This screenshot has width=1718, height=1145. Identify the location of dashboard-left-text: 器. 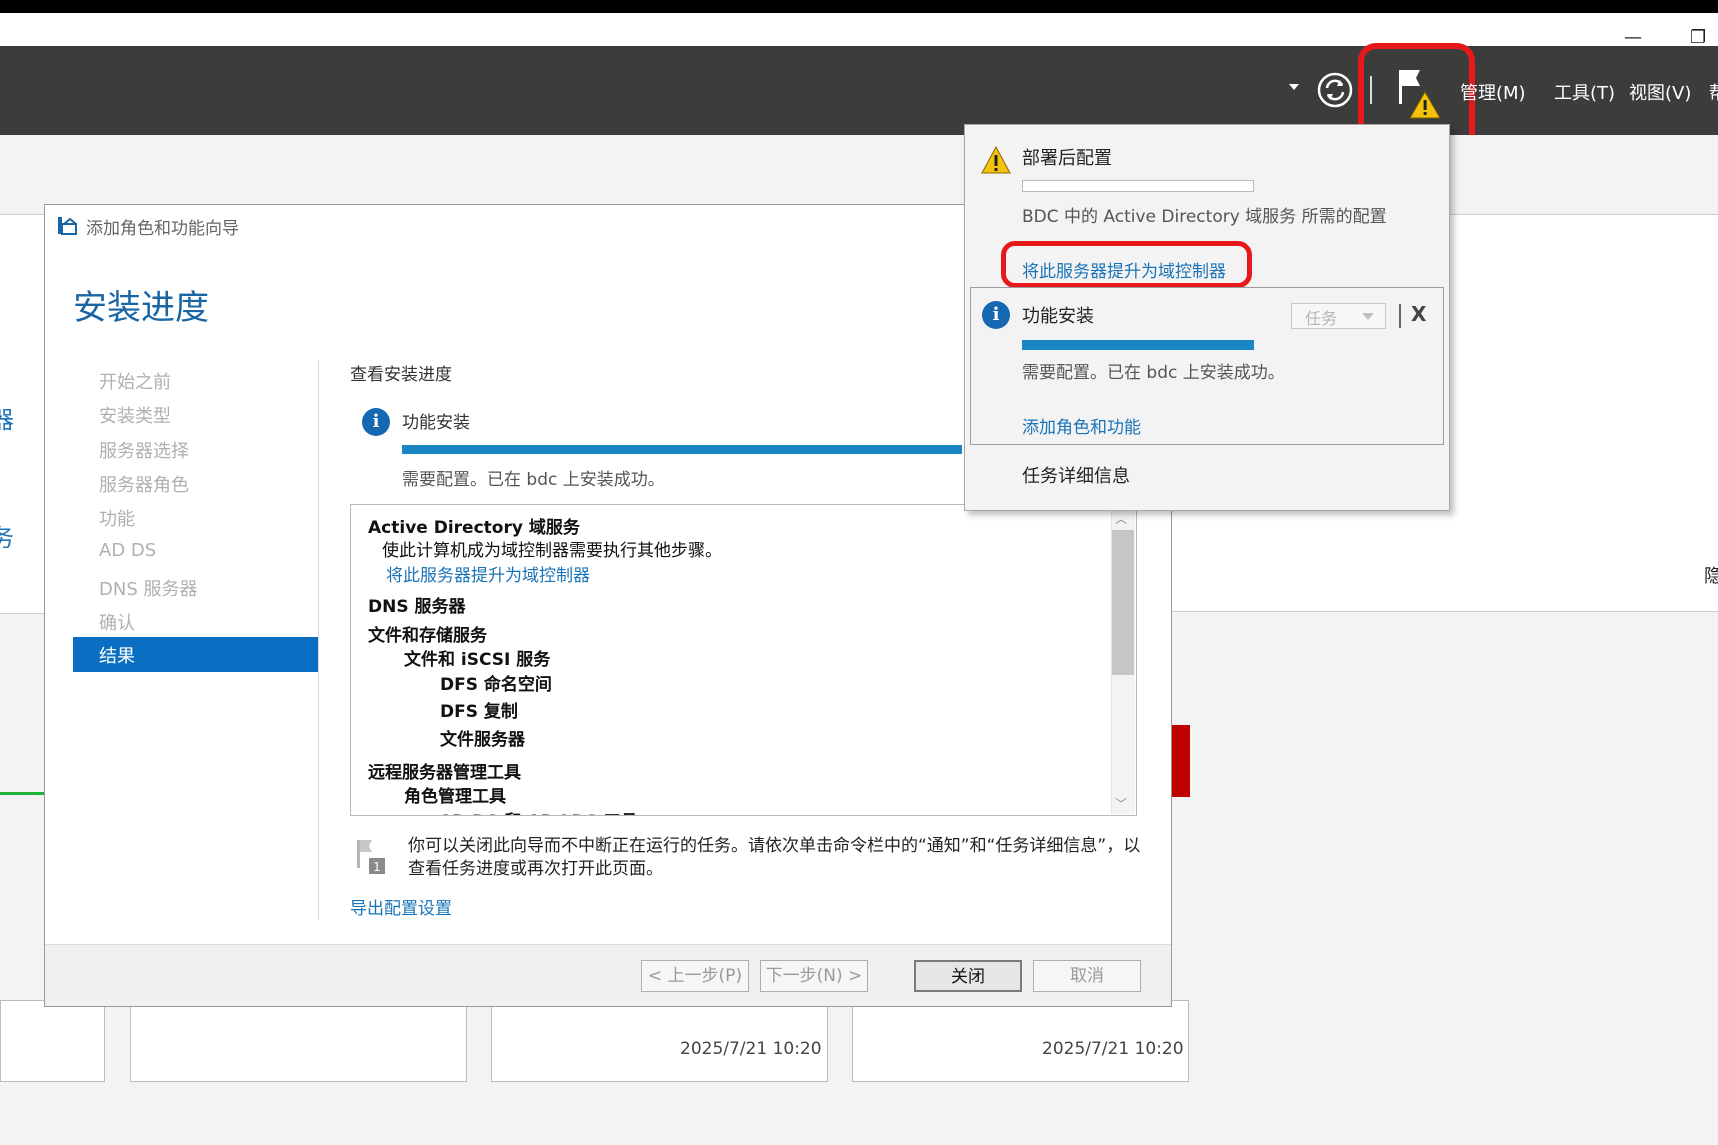
(7, 417).